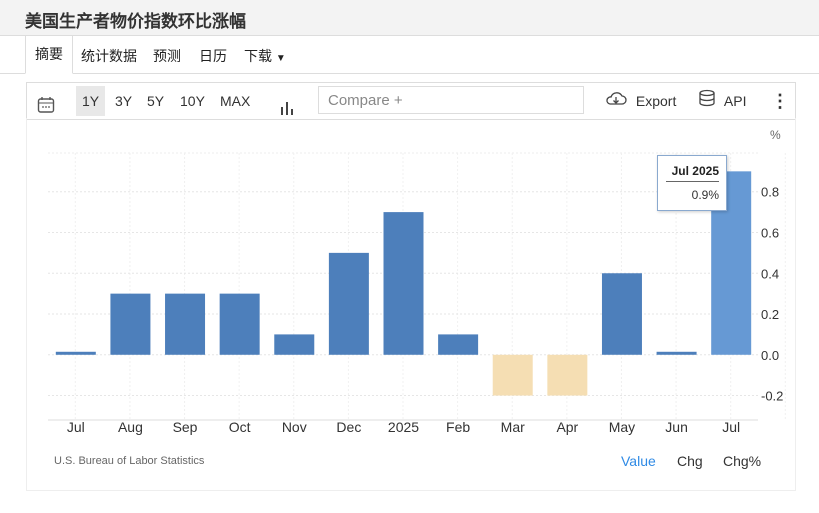 The width and height of the screenshot is (819, 513). Describe the element at coordinates (403, 427) in the screenshot. I see `x-tick-label: 2025` at that location.